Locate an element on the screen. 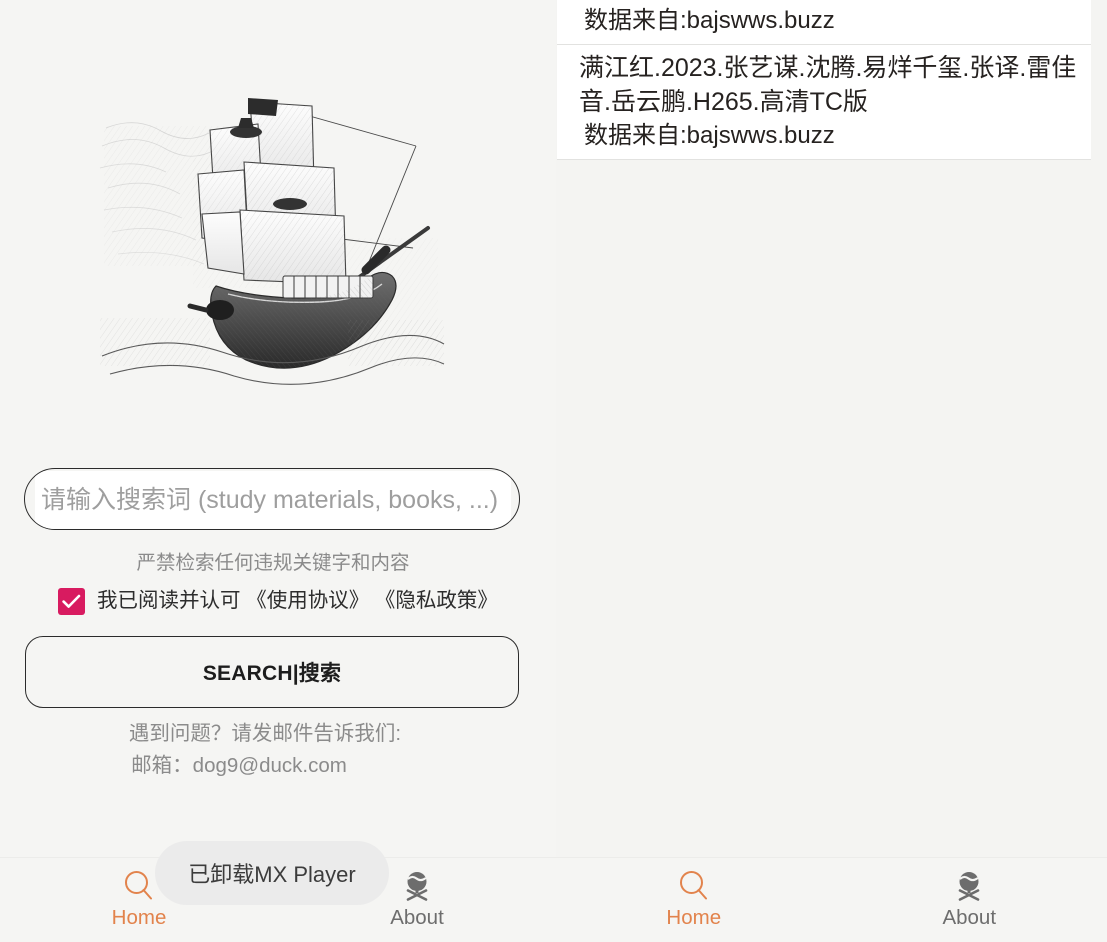  agreement-text: 我已阅读并认可 《使用协议》 《隐私政策》 is located at coordinates (297, 601).